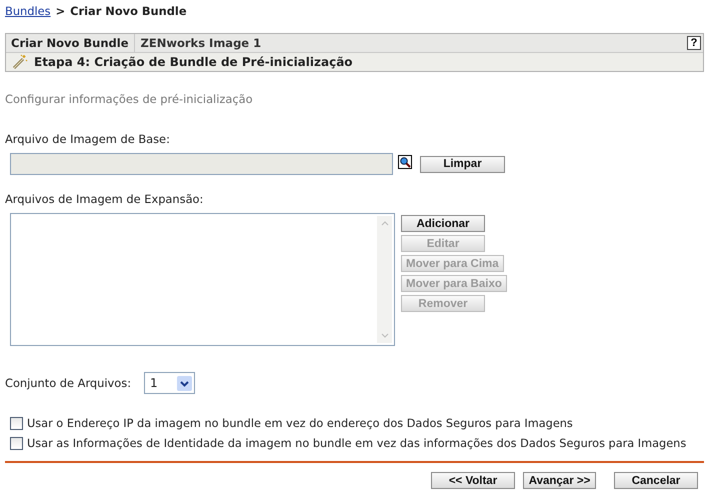  Describe the element at coordinates (68, 383) in the screenshot. I see `file-set-label: Conjunto de Arquivos:` at that location.